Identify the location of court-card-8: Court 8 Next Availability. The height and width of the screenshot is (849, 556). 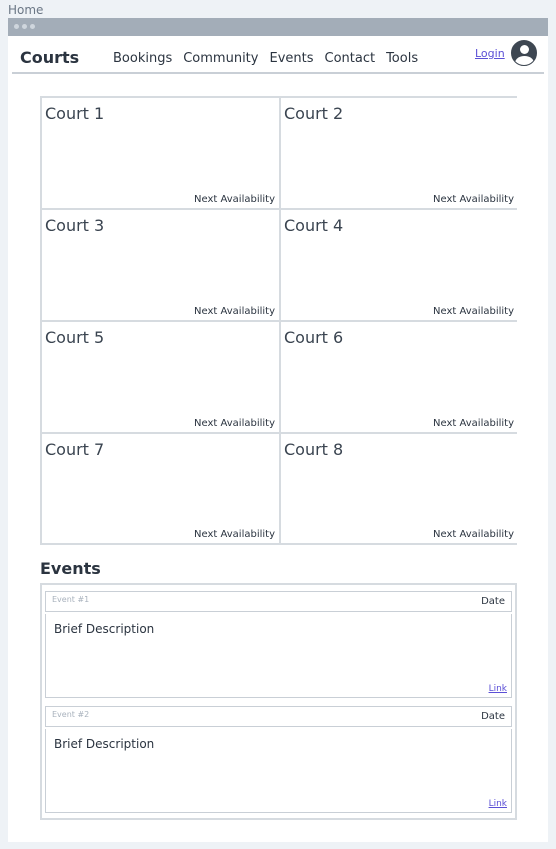
(399, 488).